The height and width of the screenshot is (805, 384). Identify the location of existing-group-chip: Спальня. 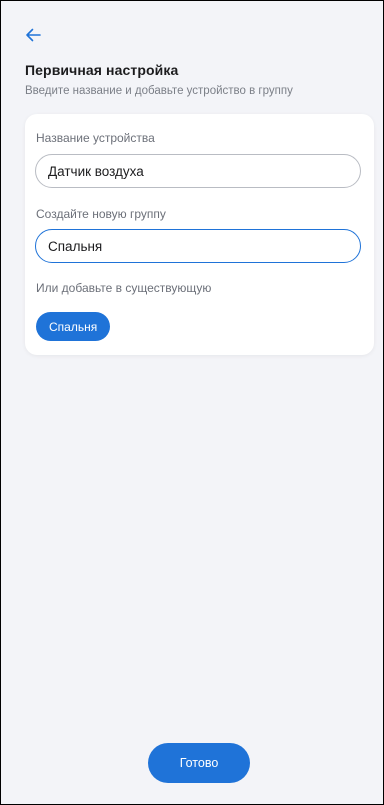
(73, 326).